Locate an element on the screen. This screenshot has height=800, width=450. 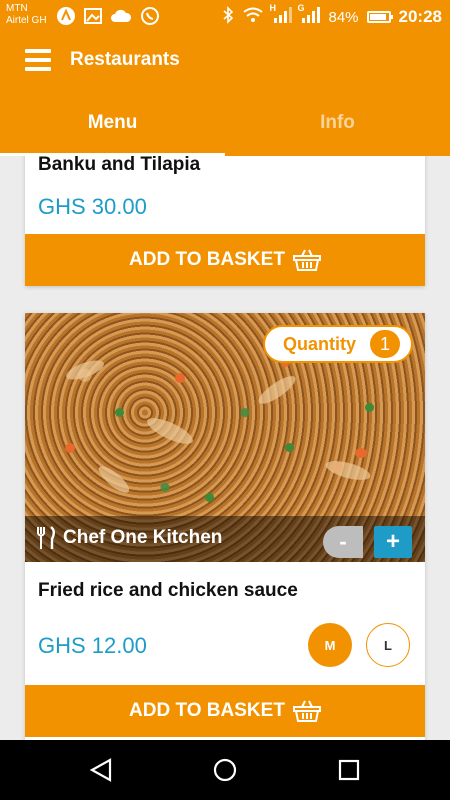
size-l-button: L is located at coordinates (388, 645).